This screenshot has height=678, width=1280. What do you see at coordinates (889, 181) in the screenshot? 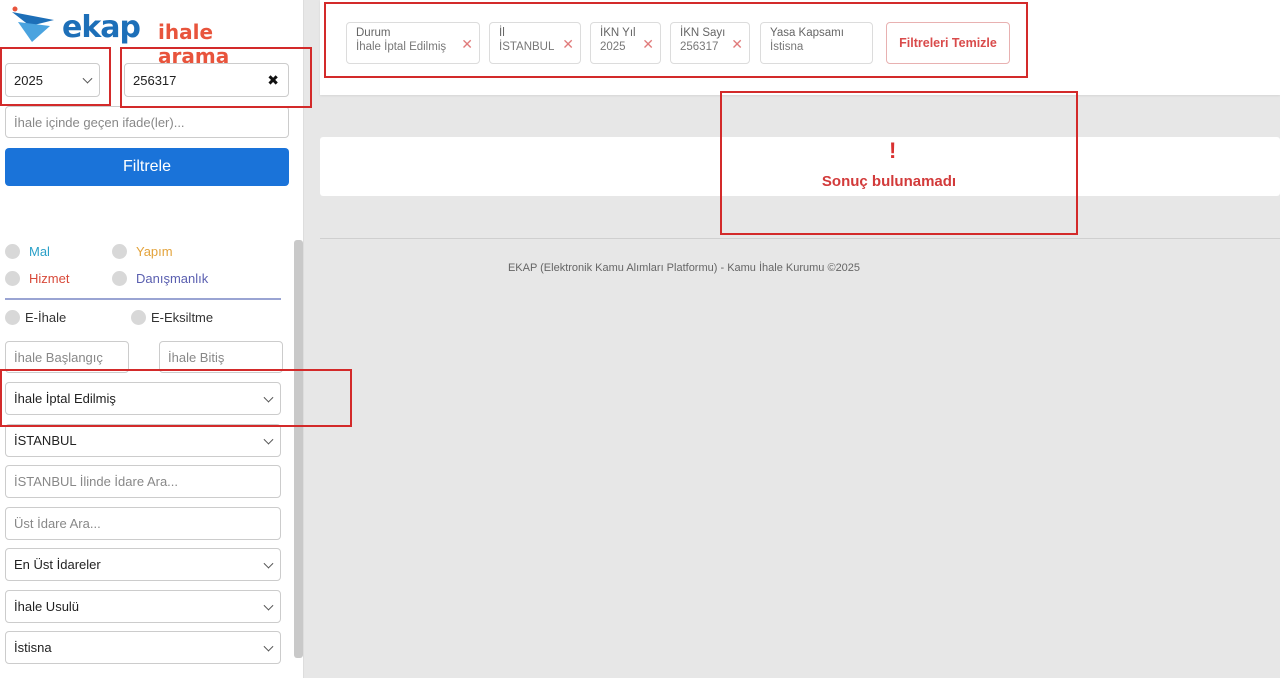
I see `no-results-message: Sonuç bulunamadı` at bounding box center [889, 181].